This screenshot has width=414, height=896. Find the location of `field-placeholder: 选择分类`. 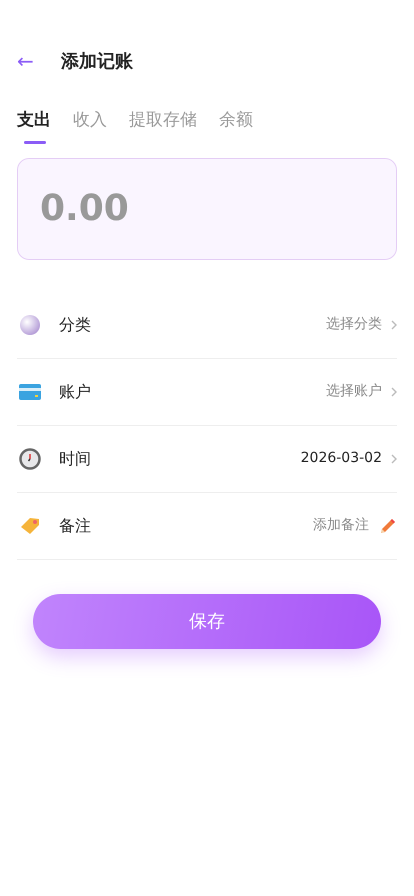

field-placeholder: 选择分类 is located at coordinates (354, 324).